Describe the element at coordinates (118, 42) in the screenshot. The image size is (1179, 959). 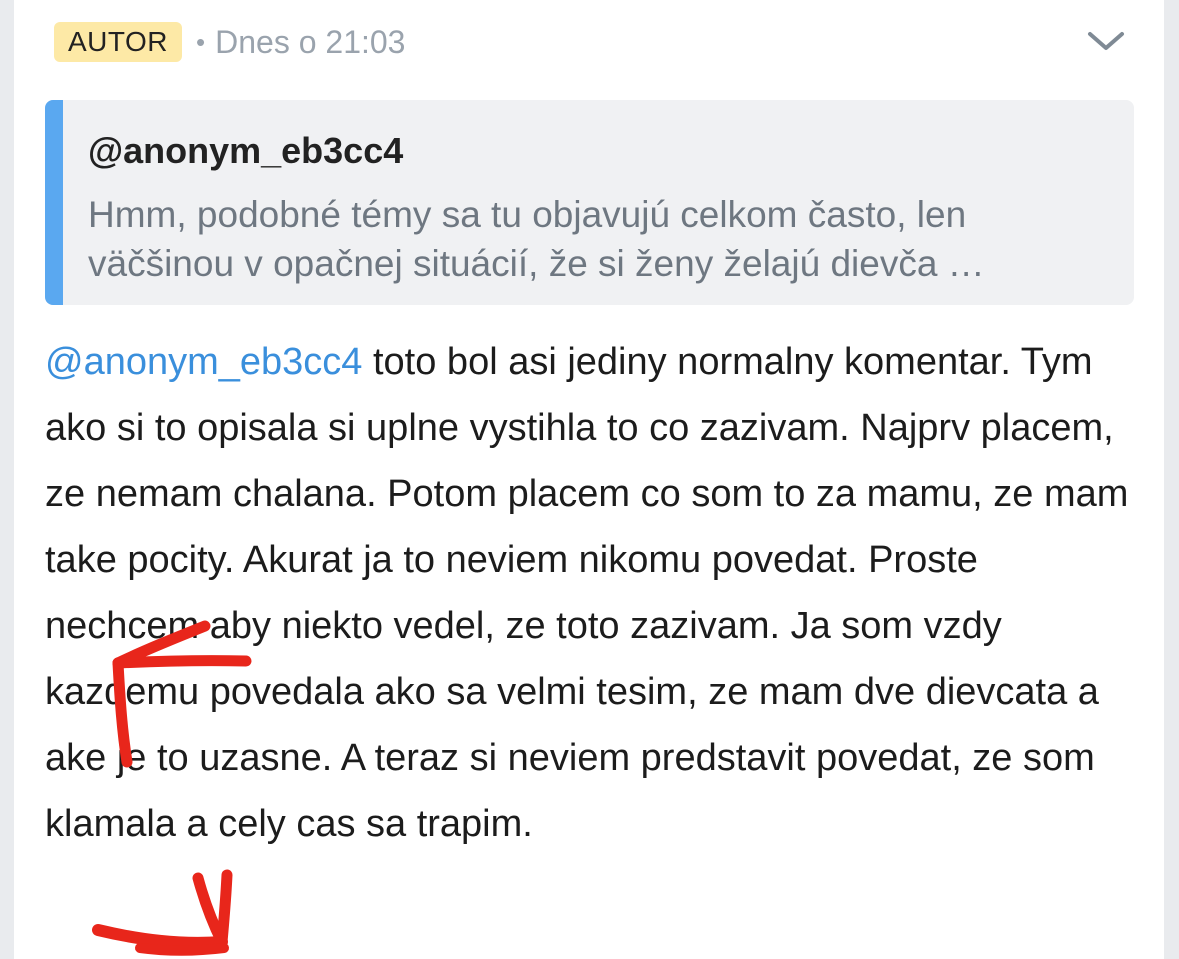
I see `author-badge: AUTOR` at that location.